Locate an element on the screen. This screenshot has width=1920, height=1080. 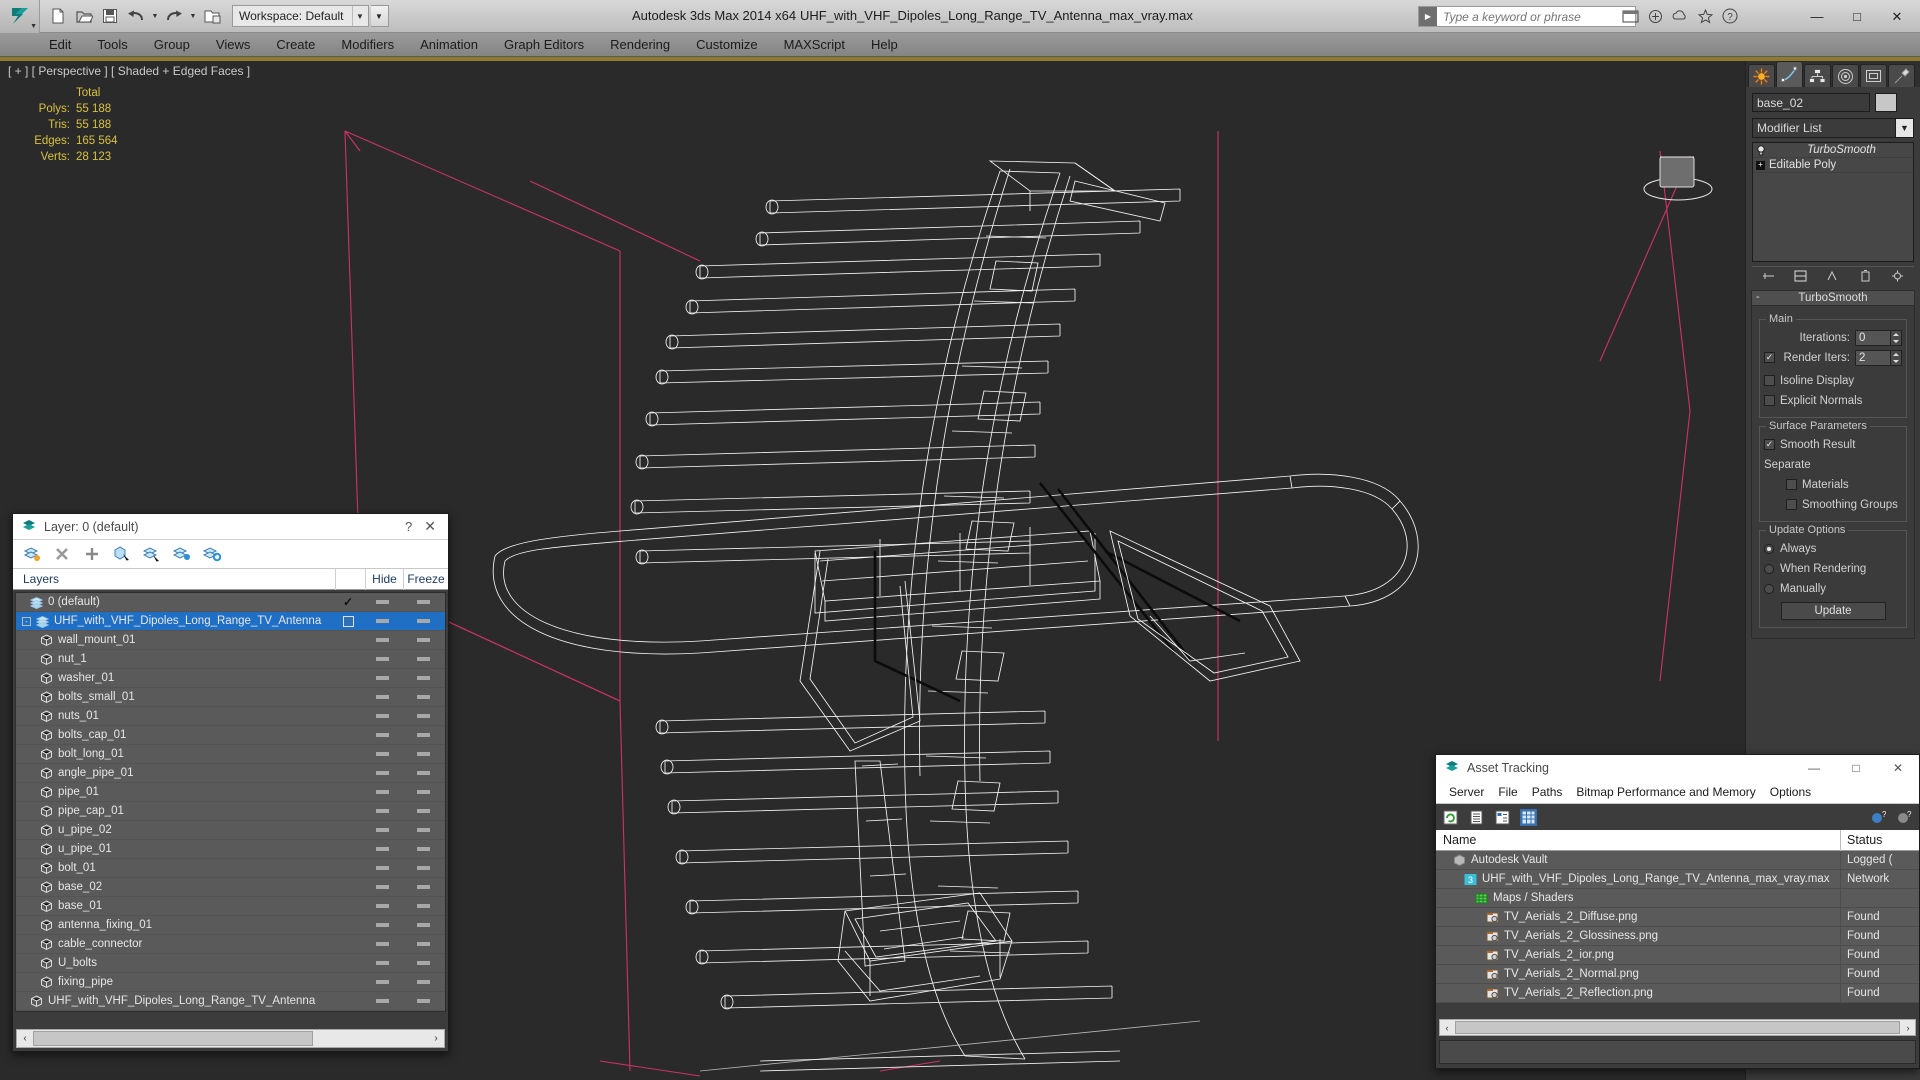
delete-layer-icon is located at coordinates (62, 554).